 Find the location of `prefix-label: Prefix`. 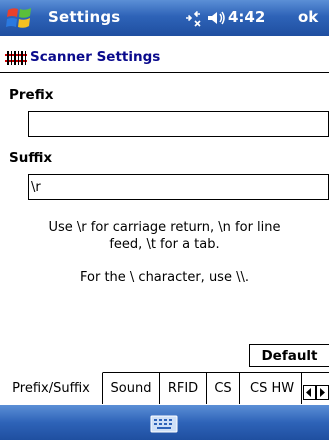

prefix-label: Prefix is located at coordinates (31, 95).